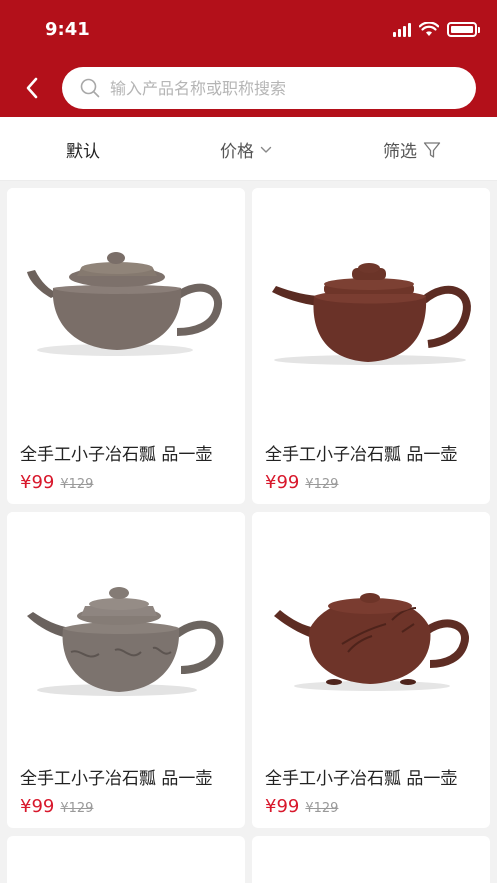  I want to click on back-button, so click(32, 88).